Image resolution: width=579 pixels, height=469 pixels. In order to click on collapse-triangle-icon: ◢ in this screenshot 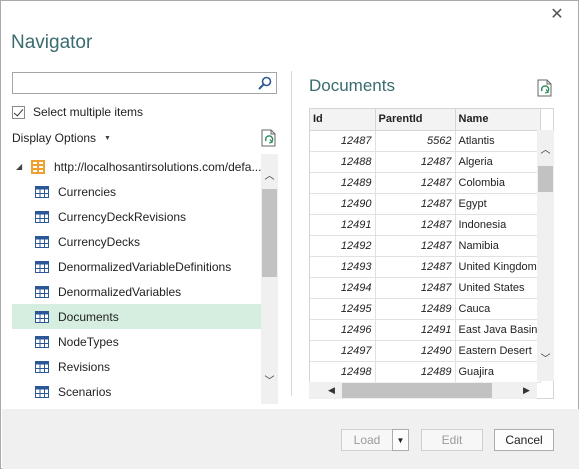, I will do `click(21, 166)`.